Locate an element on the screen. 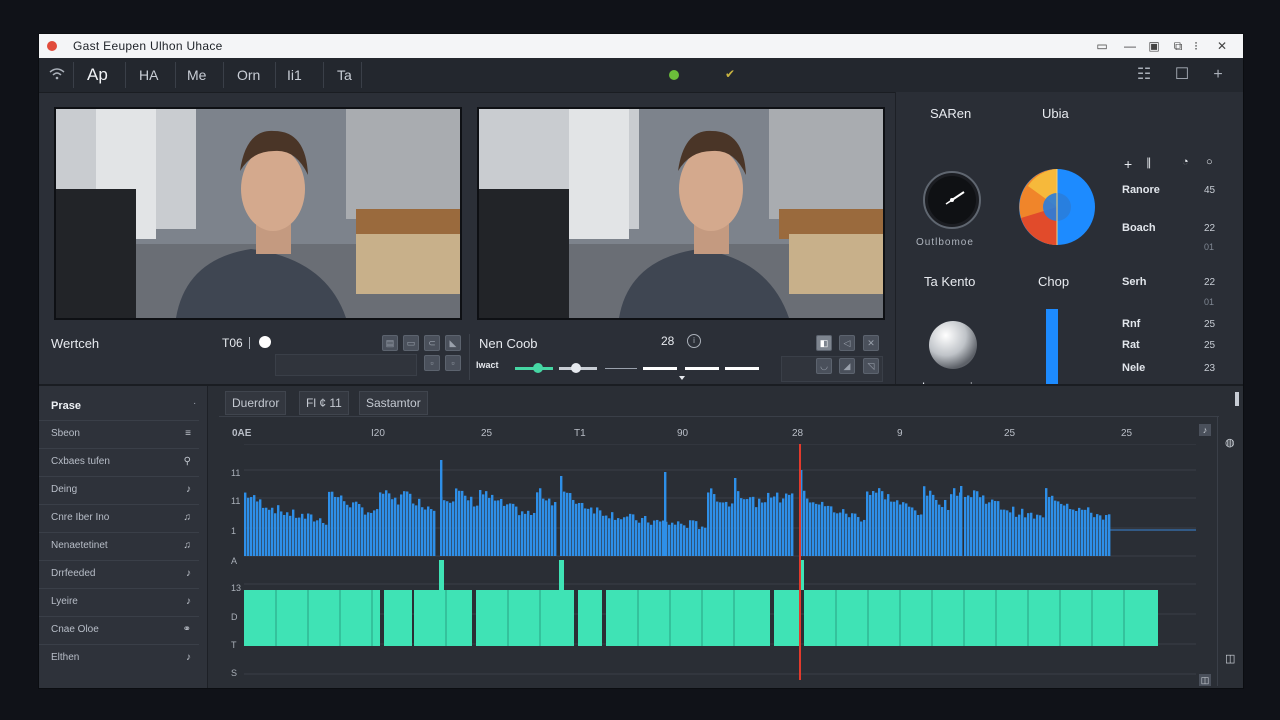 The width and height of the screenshot is (1280, 720). left-ctrl-button-3: ⊂ is located at coordinates (432, 343).